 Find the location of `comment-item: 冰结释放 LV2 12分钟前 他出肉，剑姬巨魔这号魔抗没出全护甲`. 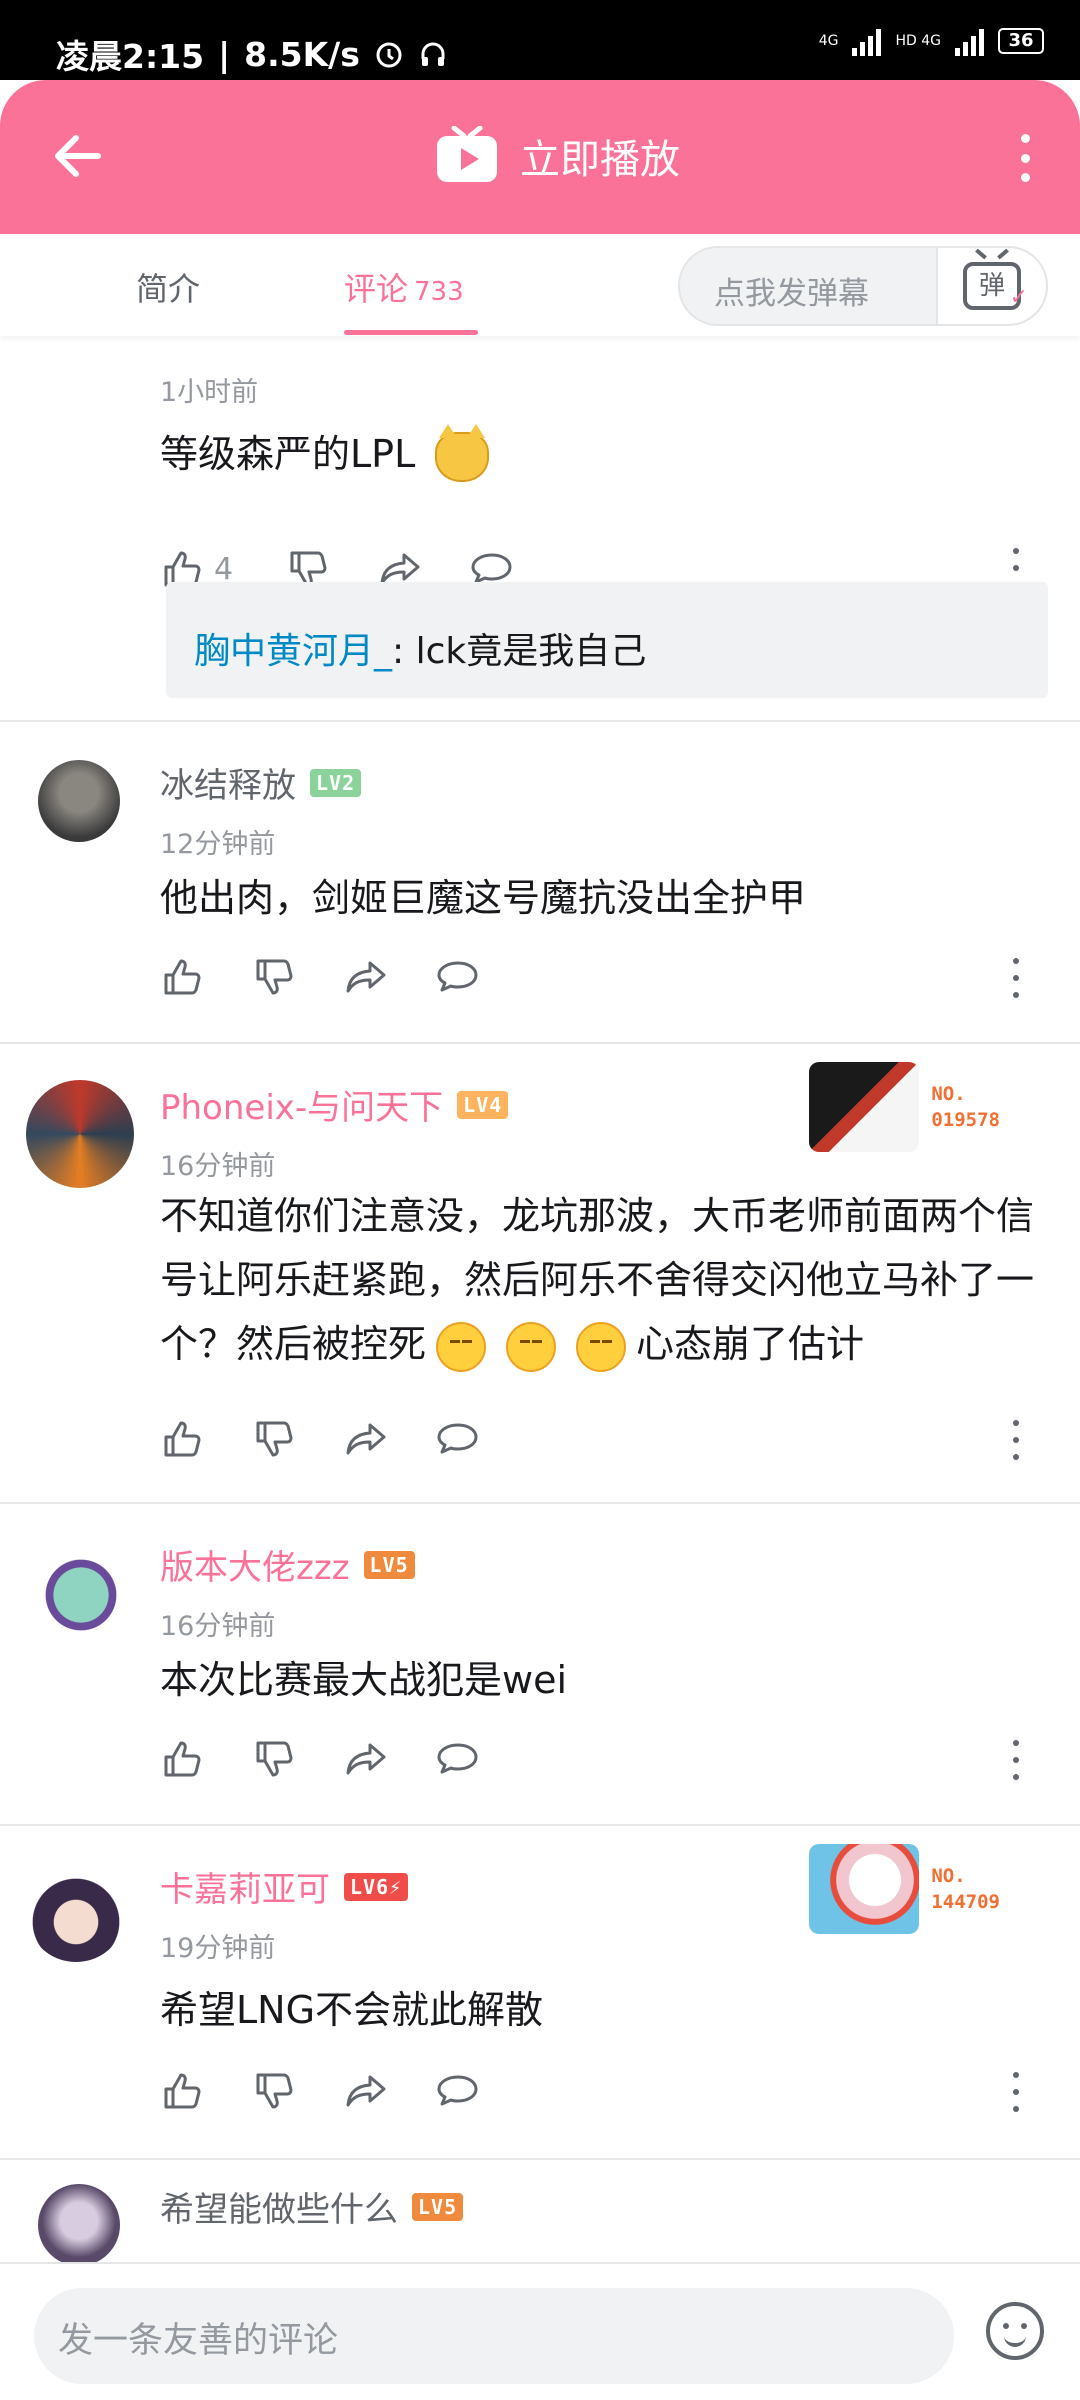

comment-item: 冰结释放 LV2 12分钟前 他出肉，剑姬巨魔这号魔抗没出全护甲 is located at coordinates (540, 883).